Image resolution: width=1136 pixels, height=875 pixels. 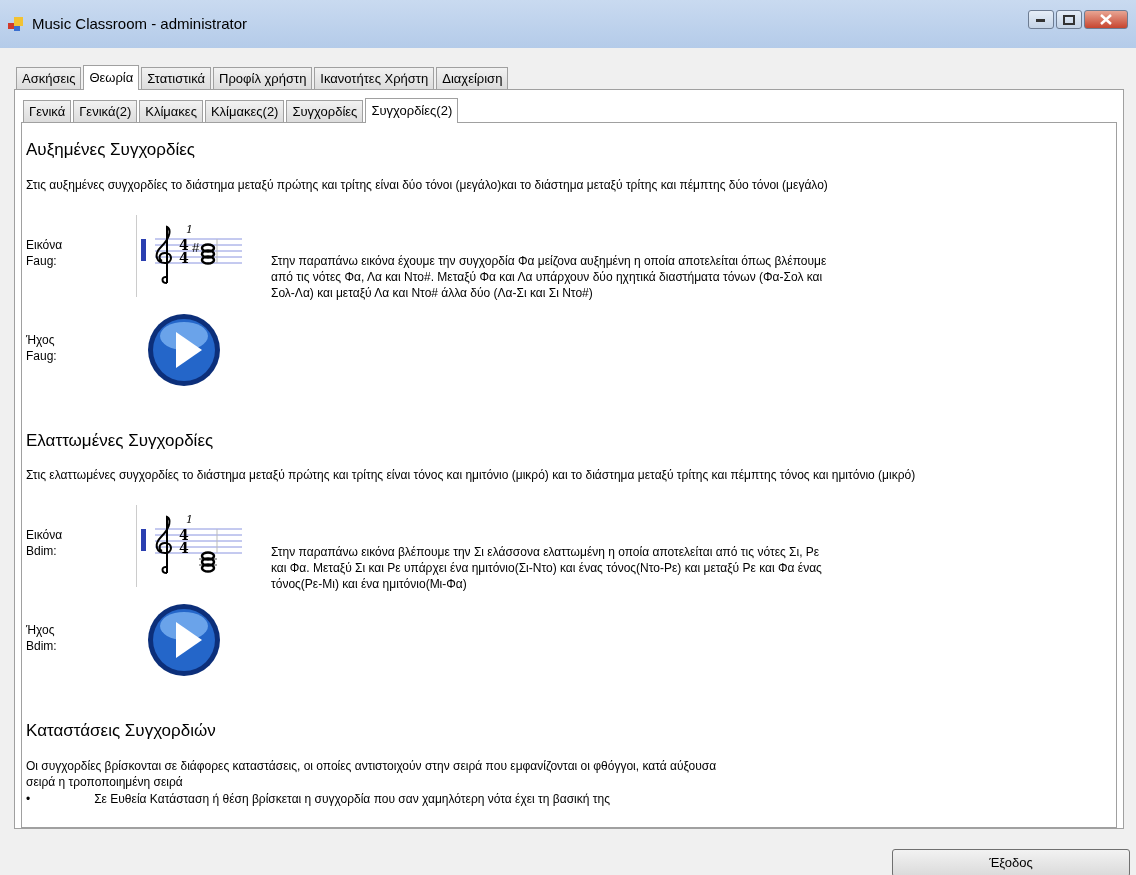 I want to click on section-heading: Καταστάσεις Συγχορδιών, so click(x=121, y=731).